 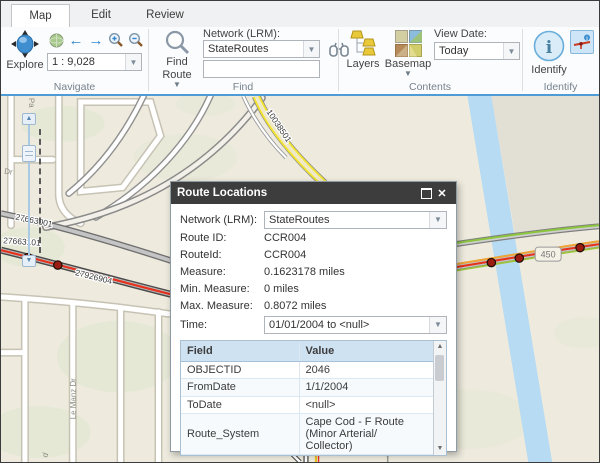 I want to click on dialog-titlebar: Route Locations ✕, so click(x=313, y=193).